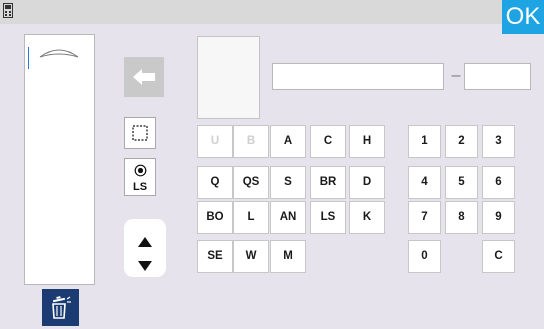 This screenshot has height=329, width=544. I want to click on number-key: 3, so click(498, 141).